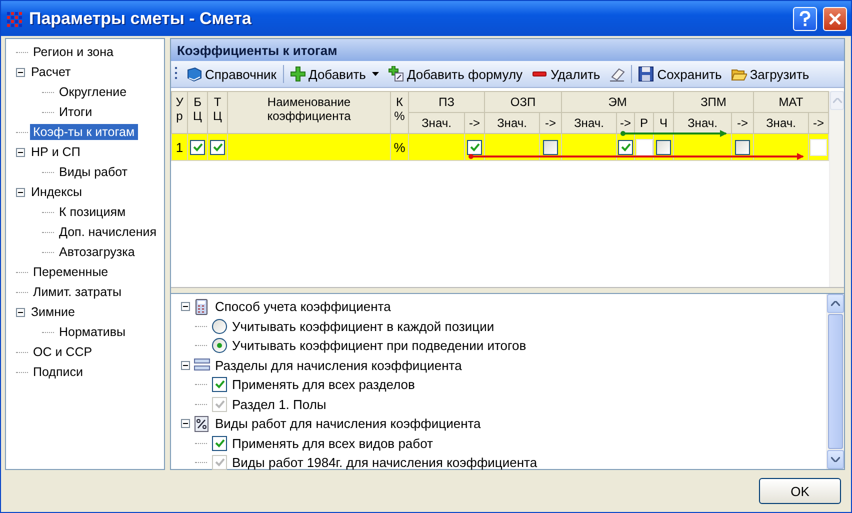 This screenshot has height=513, width=852. I want to click on window-title: Параметры сметы - Смета, so click(140, 18).